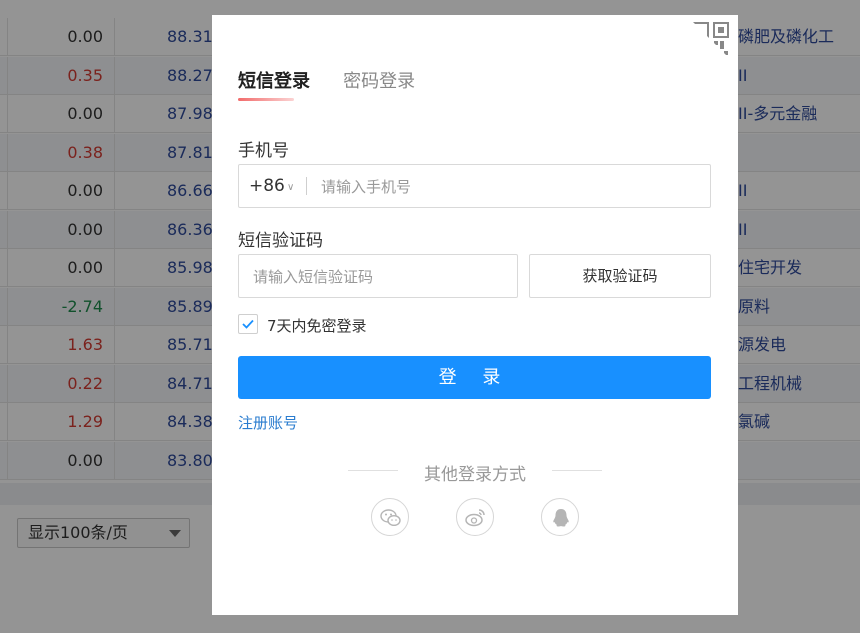  What do you see at coordinates (263, 151) in the screenshot?
I see `phone-label: 手机号` at bounding box center [263, 151].